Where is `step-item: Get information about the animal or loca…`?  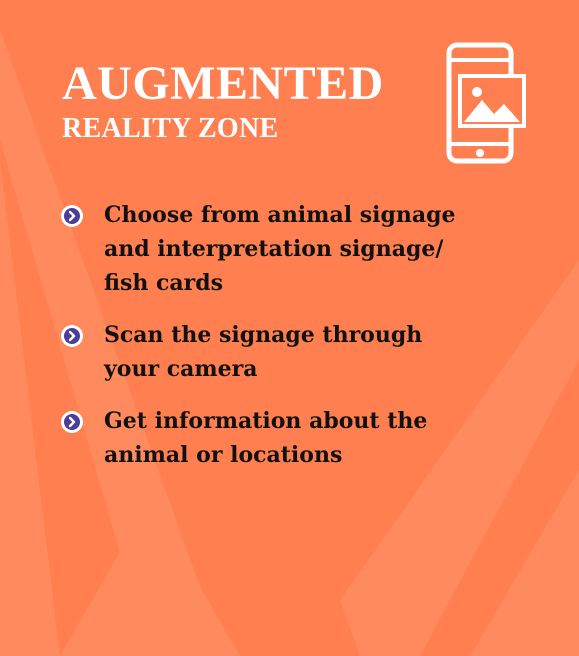
step-item: Get information about the animal or loca… is located at coordinates (270, 438).